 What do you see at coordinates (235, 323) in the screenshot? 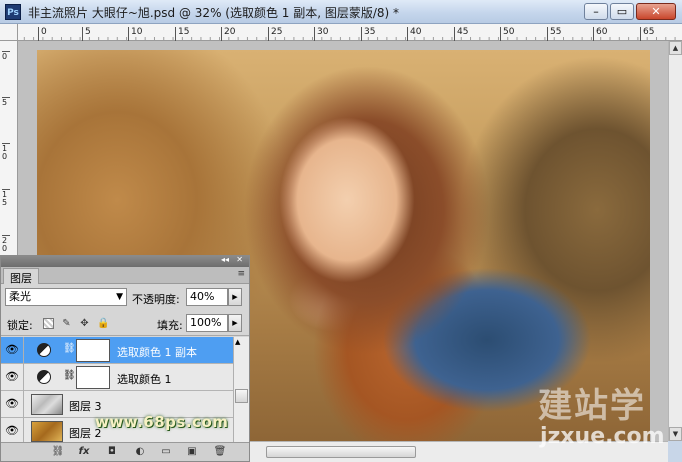
I see `fill-slider-arrow-icon: ▶` at bounding box center [235, 323].